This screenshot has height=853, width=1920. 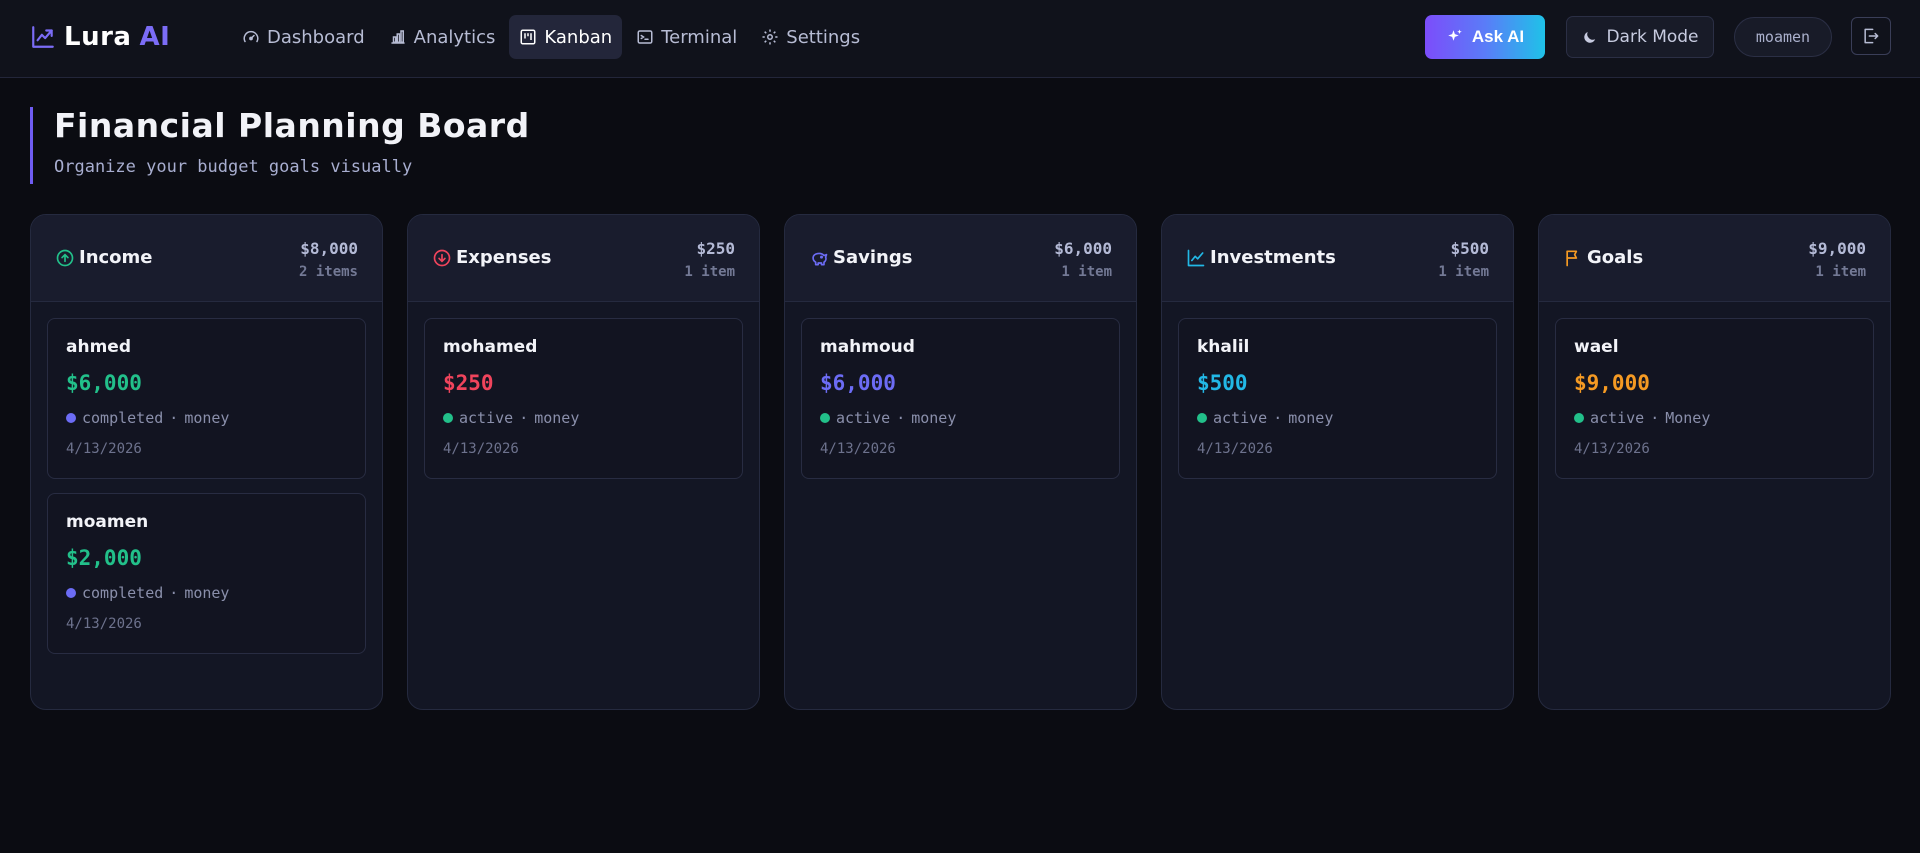 What do you see at coordinates (328, 272) in the screenshot?
I see `column-count: 2 items` at bounding box center [328, 272].